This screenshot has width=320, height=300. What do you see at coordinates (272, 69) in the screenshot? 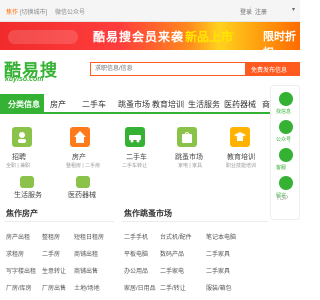
I see `post-info-button: 免费发布信息` at bounding box center [272, 69].